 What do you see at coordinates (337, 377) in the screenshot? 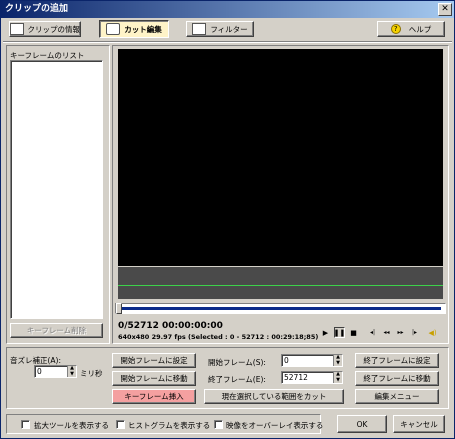
I see `end-frame-spinner: ▲ ▼` at bounding box center [337, 377].